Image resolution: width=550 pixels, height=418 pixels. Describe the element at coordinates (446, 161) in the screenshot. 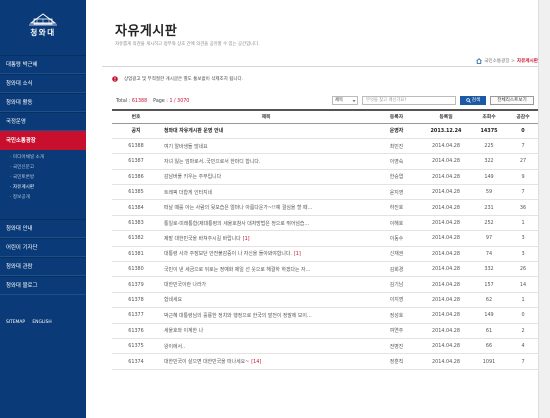

I see `row-date: 2014.04.28` at that location.